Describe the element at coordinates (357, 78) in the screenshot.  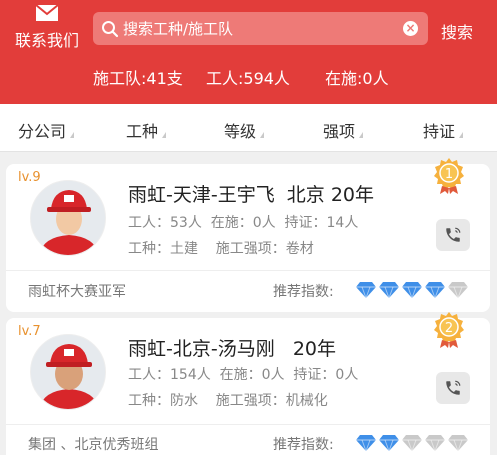
I see `active-count: 在施:0人` at that location.